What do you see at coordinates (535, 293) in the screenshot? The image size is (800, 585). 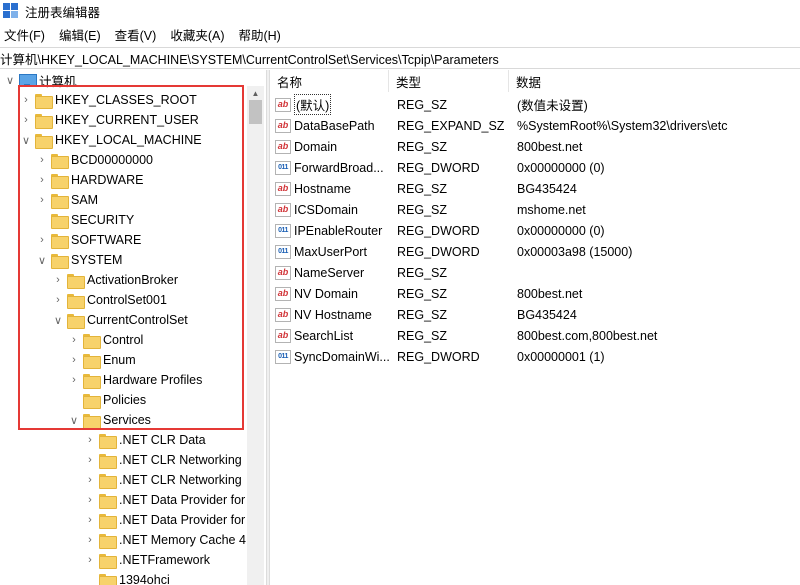 I see `value-row: ab NV Domain REG_SZ 800best.net` at bounding box center [535, 293].